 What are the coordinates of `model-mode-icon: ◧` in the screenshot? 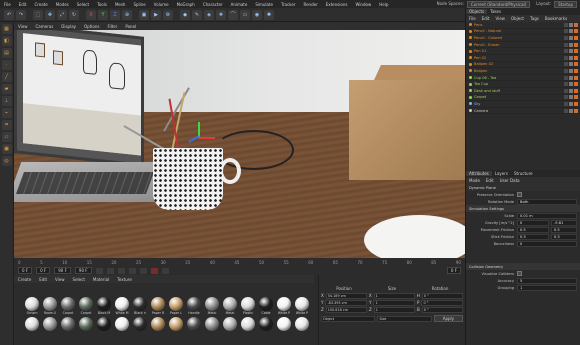 It's located at (6, 41).